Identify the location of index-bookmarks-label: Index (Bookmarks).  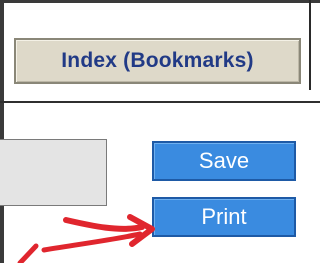
(157, 60).